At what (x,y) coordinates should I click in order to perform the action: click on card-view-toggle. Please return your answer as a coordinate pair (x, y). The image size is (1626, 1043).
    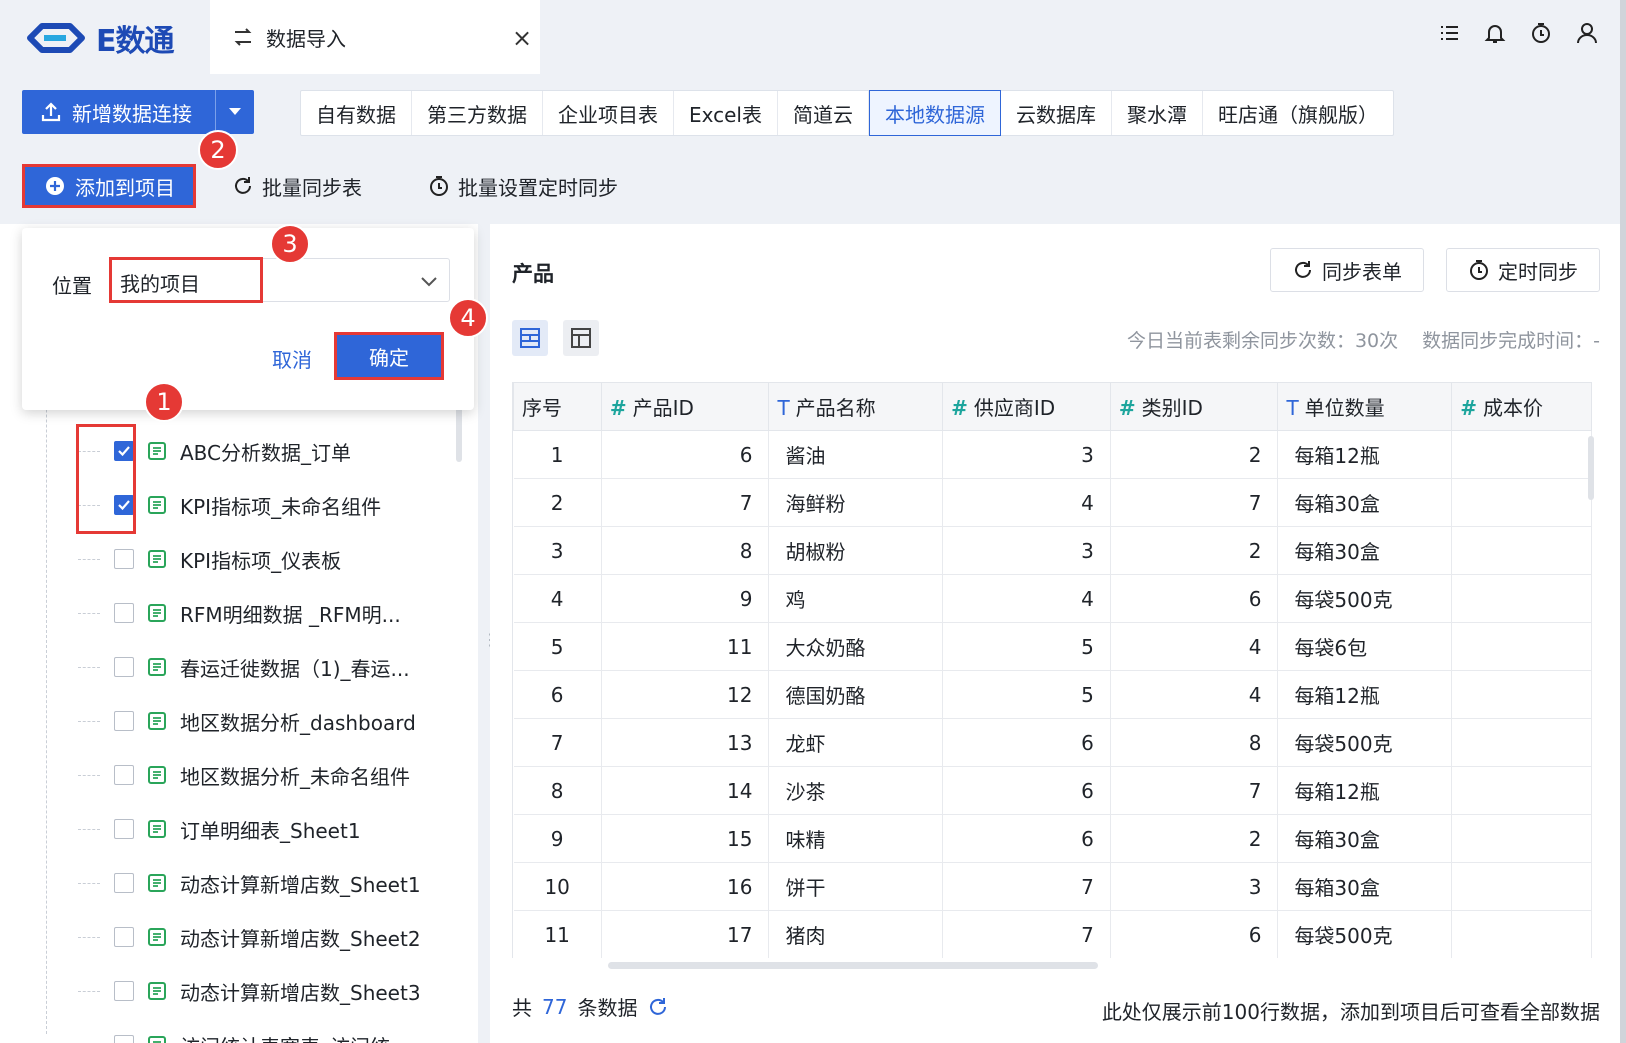
    Looking at the image, I should click on (530, 338).